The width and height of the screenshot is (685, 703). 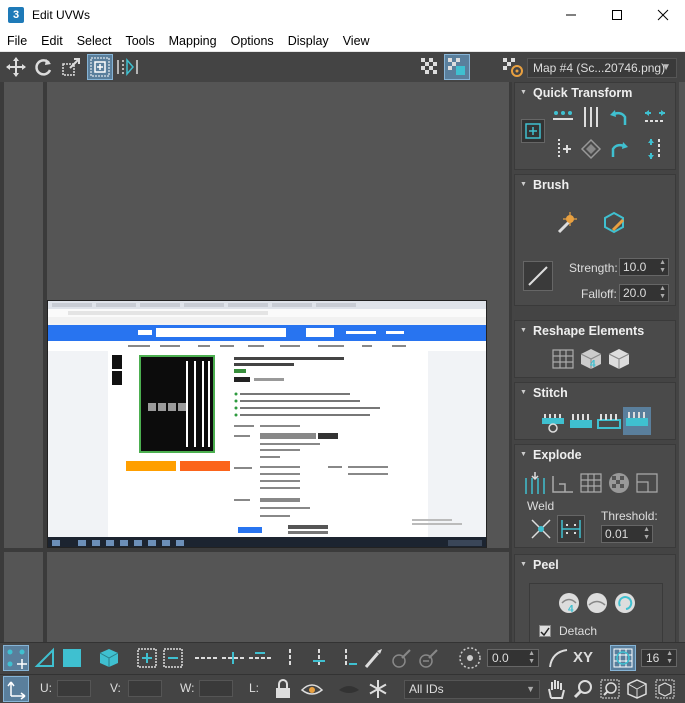 What do you see at coordinates (571, 529) in the screenshot?
I see `weld-target-button` at bounding box center [571, 529].